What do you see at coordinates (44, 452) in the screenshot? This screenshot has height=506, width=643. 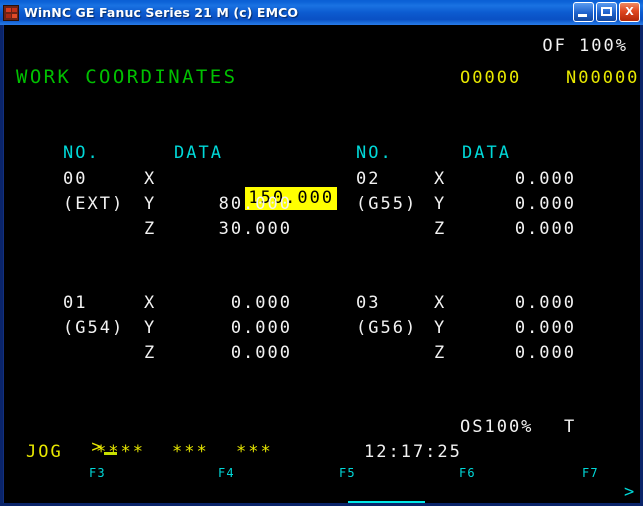 I see `machine-mode: JOG` at bounding box center [44, 452].